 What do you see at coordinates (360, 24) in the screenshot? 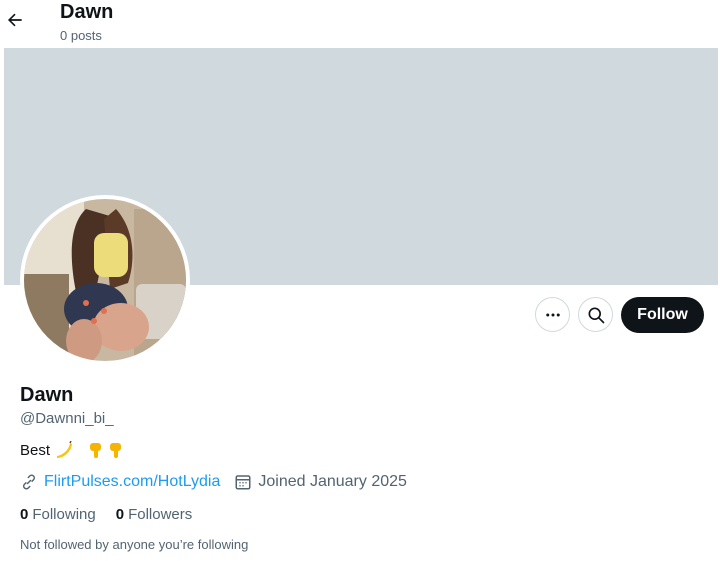
I see `top-bar: Dawn 0 posts` at bounding box center [360, 24].